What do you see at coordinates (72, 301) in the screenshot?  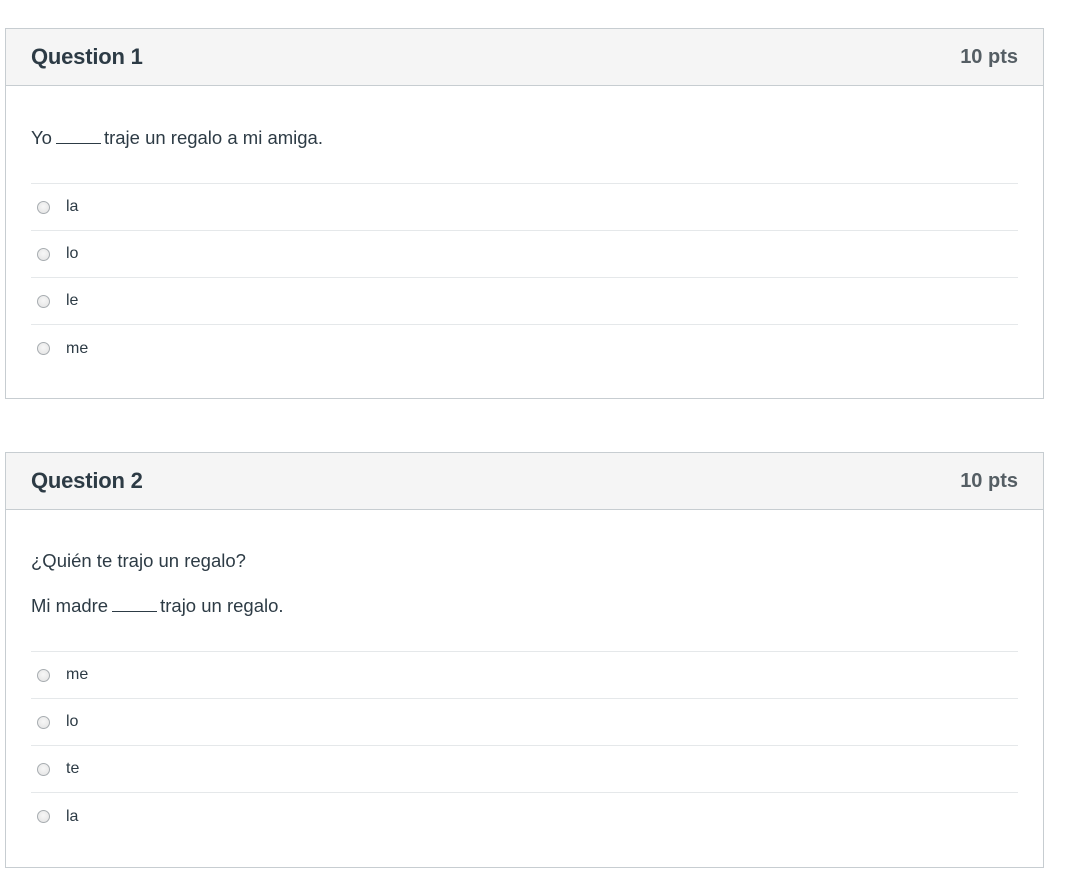 I see `answer-label: le` at bounding box center [72, 301].